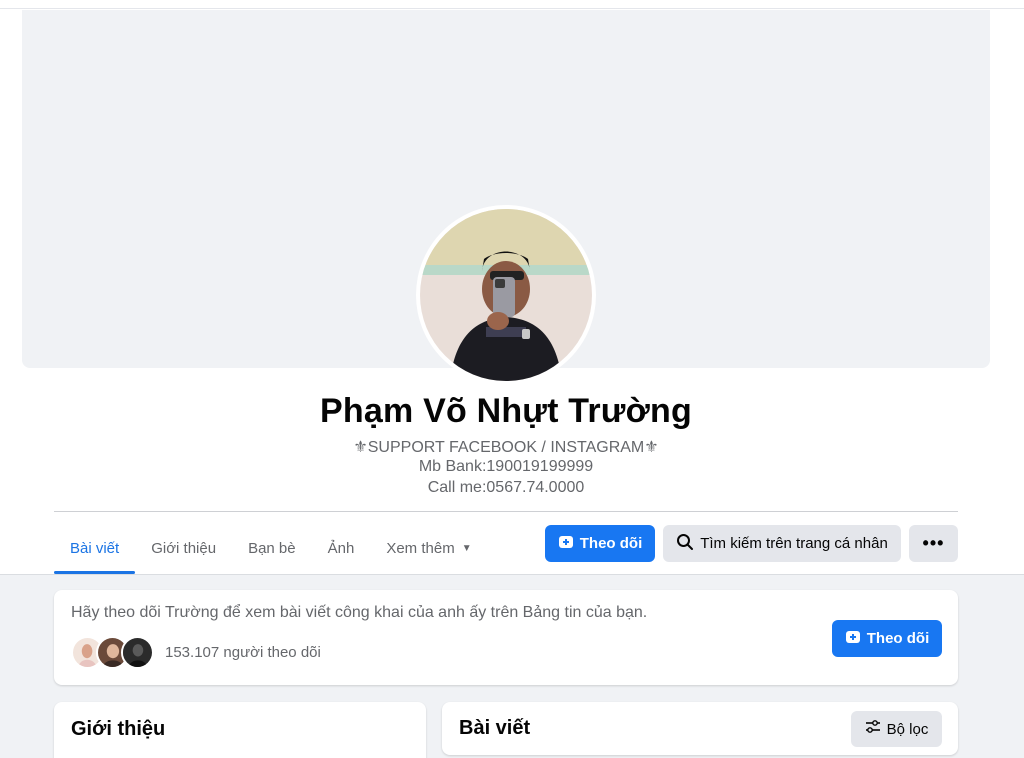 This screenshot has width=1024, height=758. I want to click on profile-search-button: Tìm kiếm trên trang cá nhân, so click(782, 543).